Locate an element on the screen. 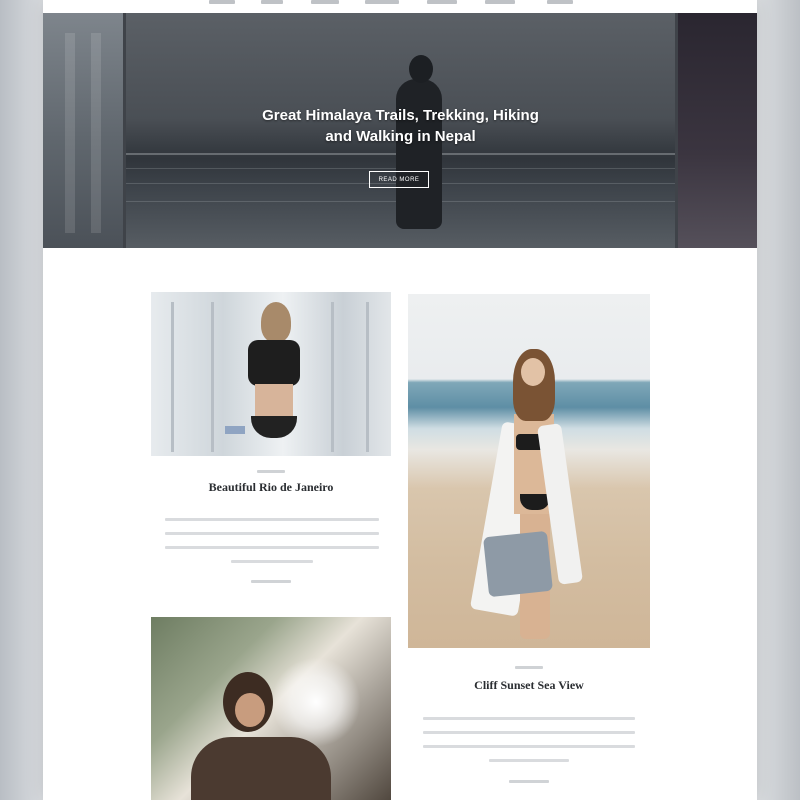  model-torso is located at coordinates (274, 401).